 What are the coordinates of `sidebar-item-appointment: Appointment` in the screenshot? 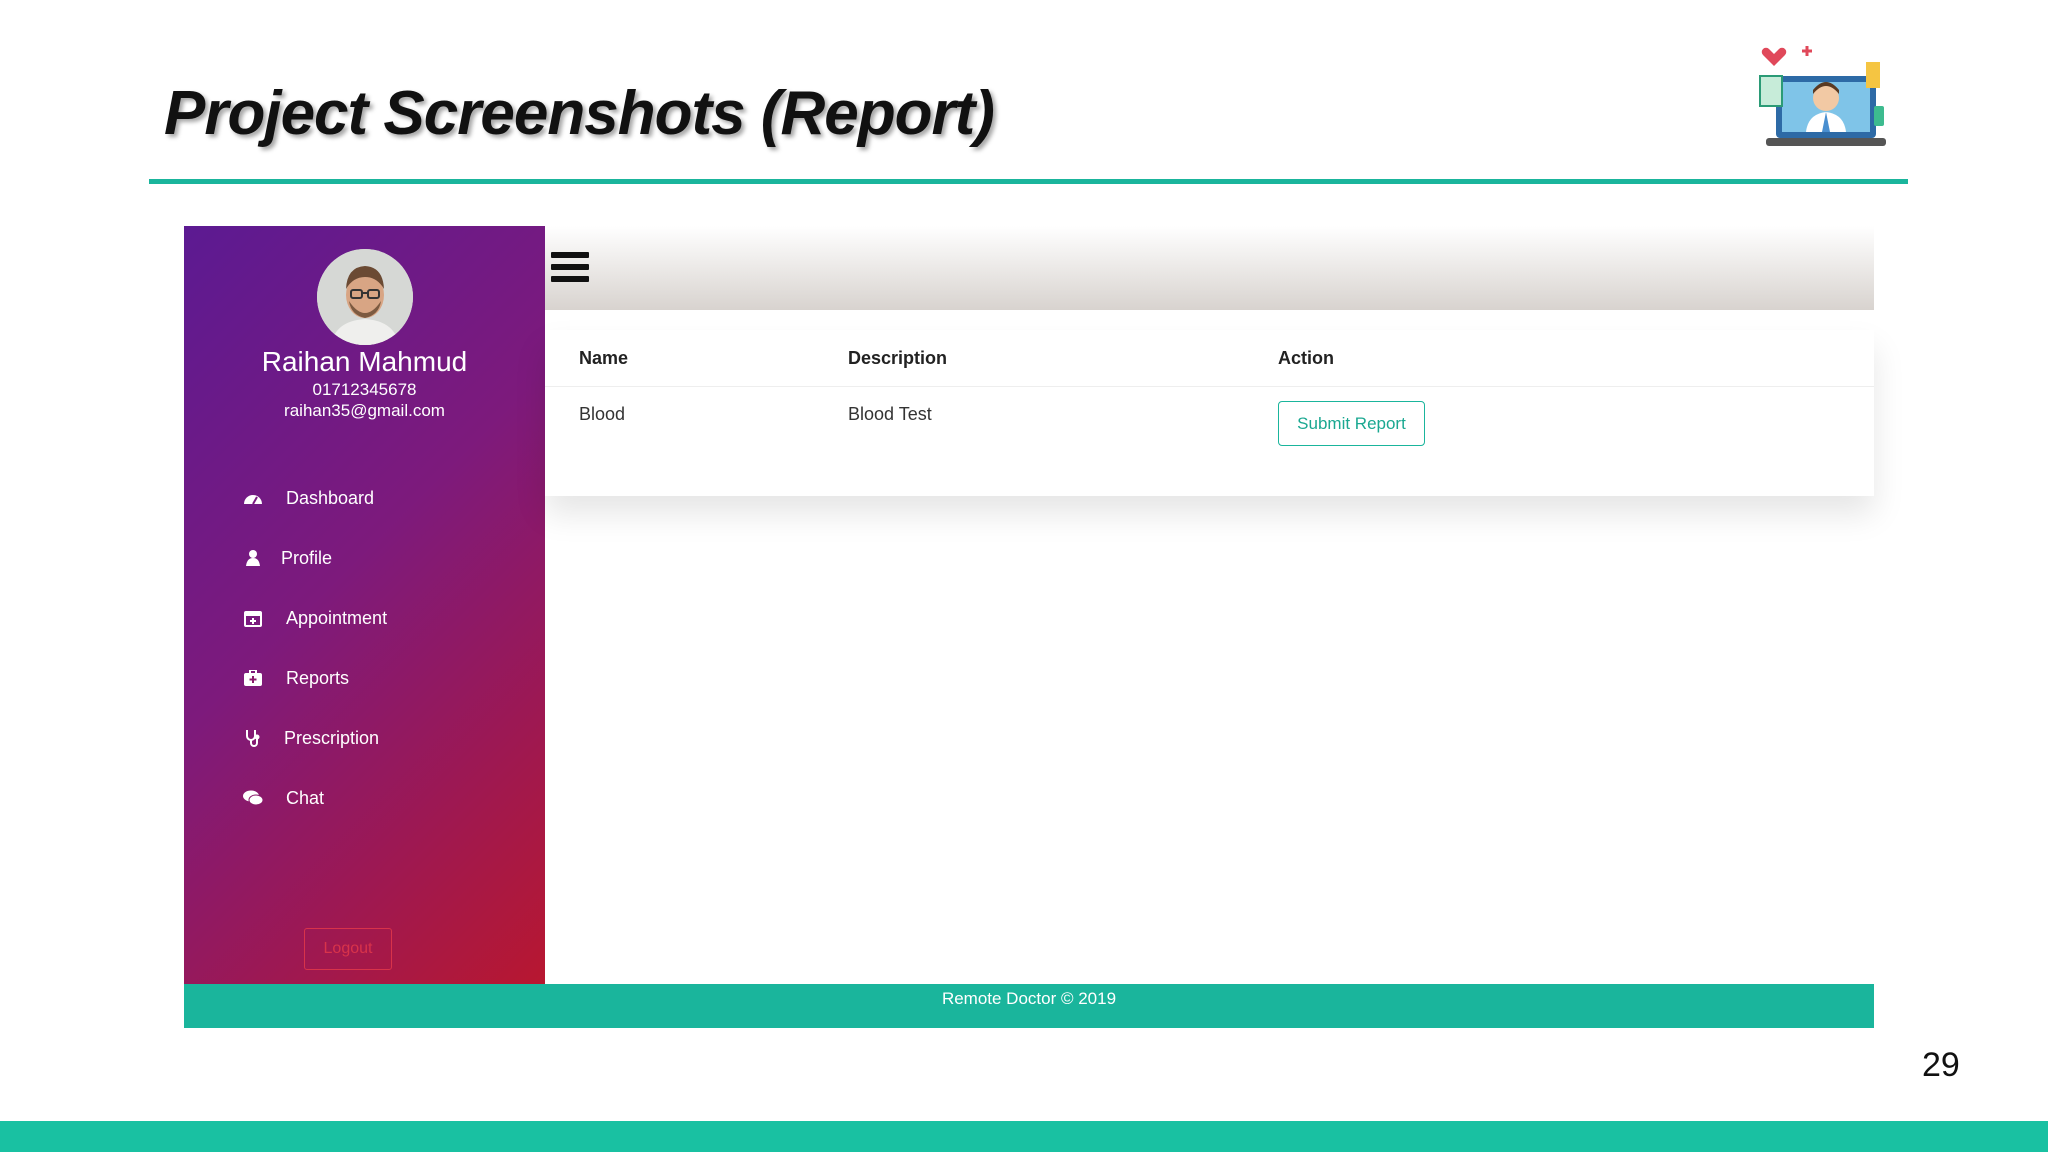 It's located at (314, 618).